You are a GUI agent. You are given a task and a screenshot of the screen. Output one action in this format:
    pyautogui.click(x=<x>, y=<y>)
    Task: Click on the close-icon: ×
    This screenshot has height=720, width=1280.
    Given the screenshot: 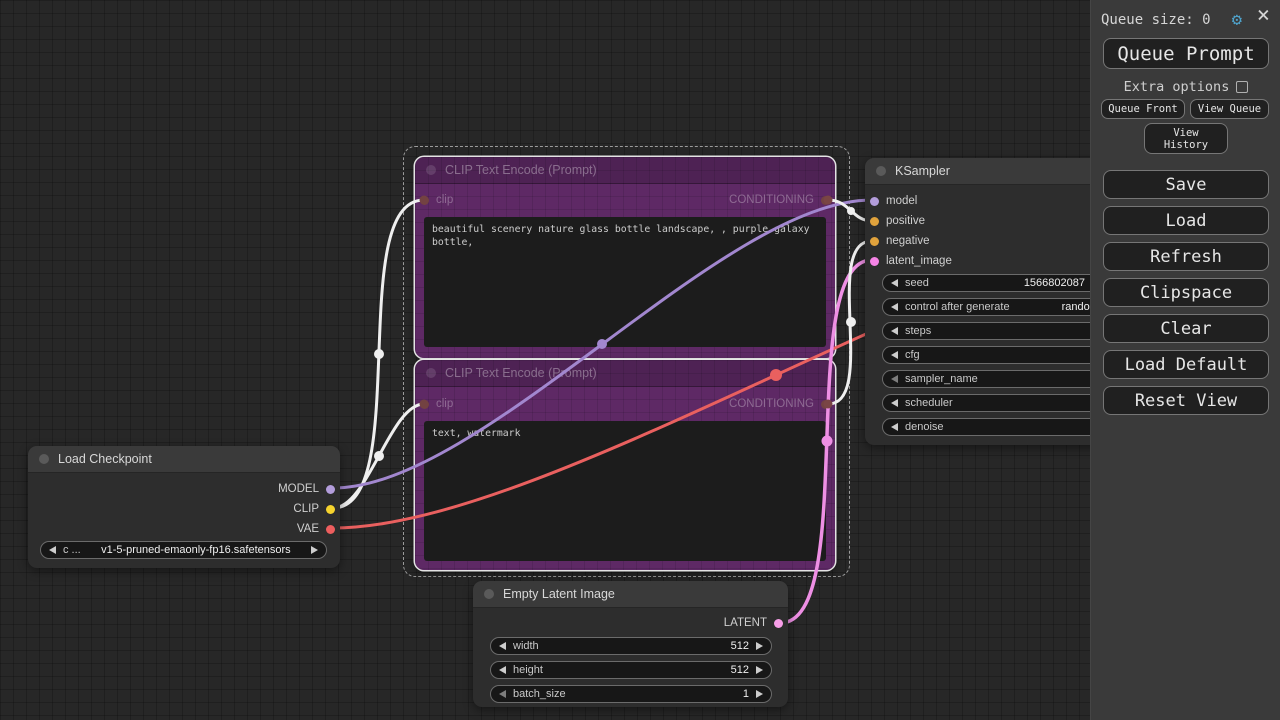 What is the action you would take?
    pyautogui.click(x=1263, y=16)
    